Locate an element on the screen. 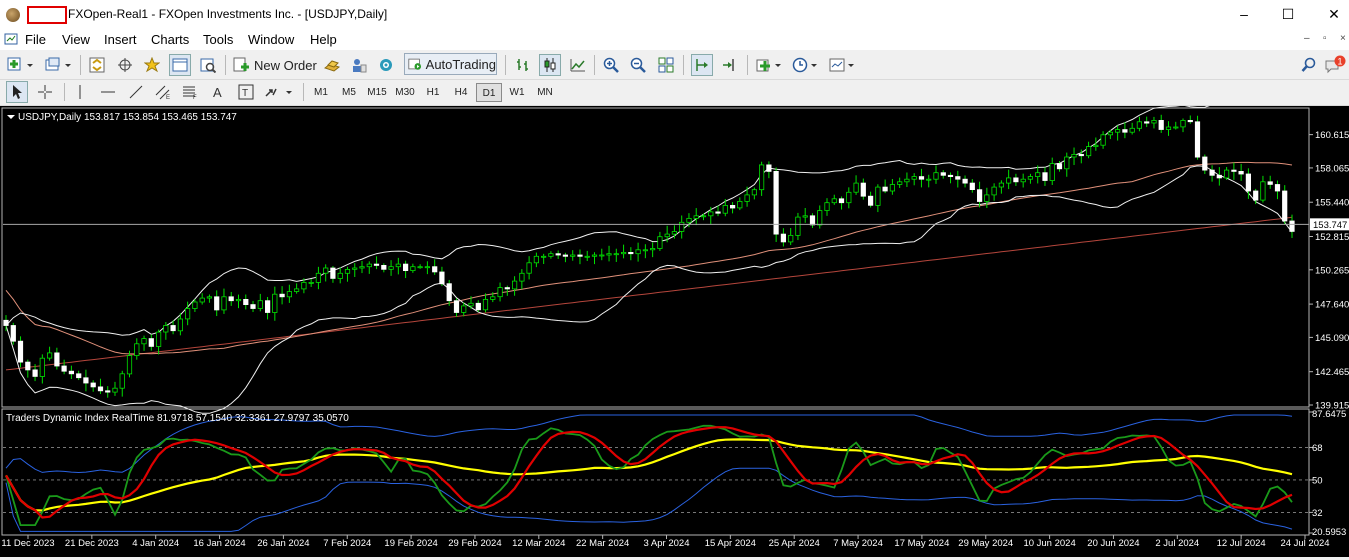 This screenshot has width=1349, height=560. bar-chart-icon is located at coordinates (523, 65).